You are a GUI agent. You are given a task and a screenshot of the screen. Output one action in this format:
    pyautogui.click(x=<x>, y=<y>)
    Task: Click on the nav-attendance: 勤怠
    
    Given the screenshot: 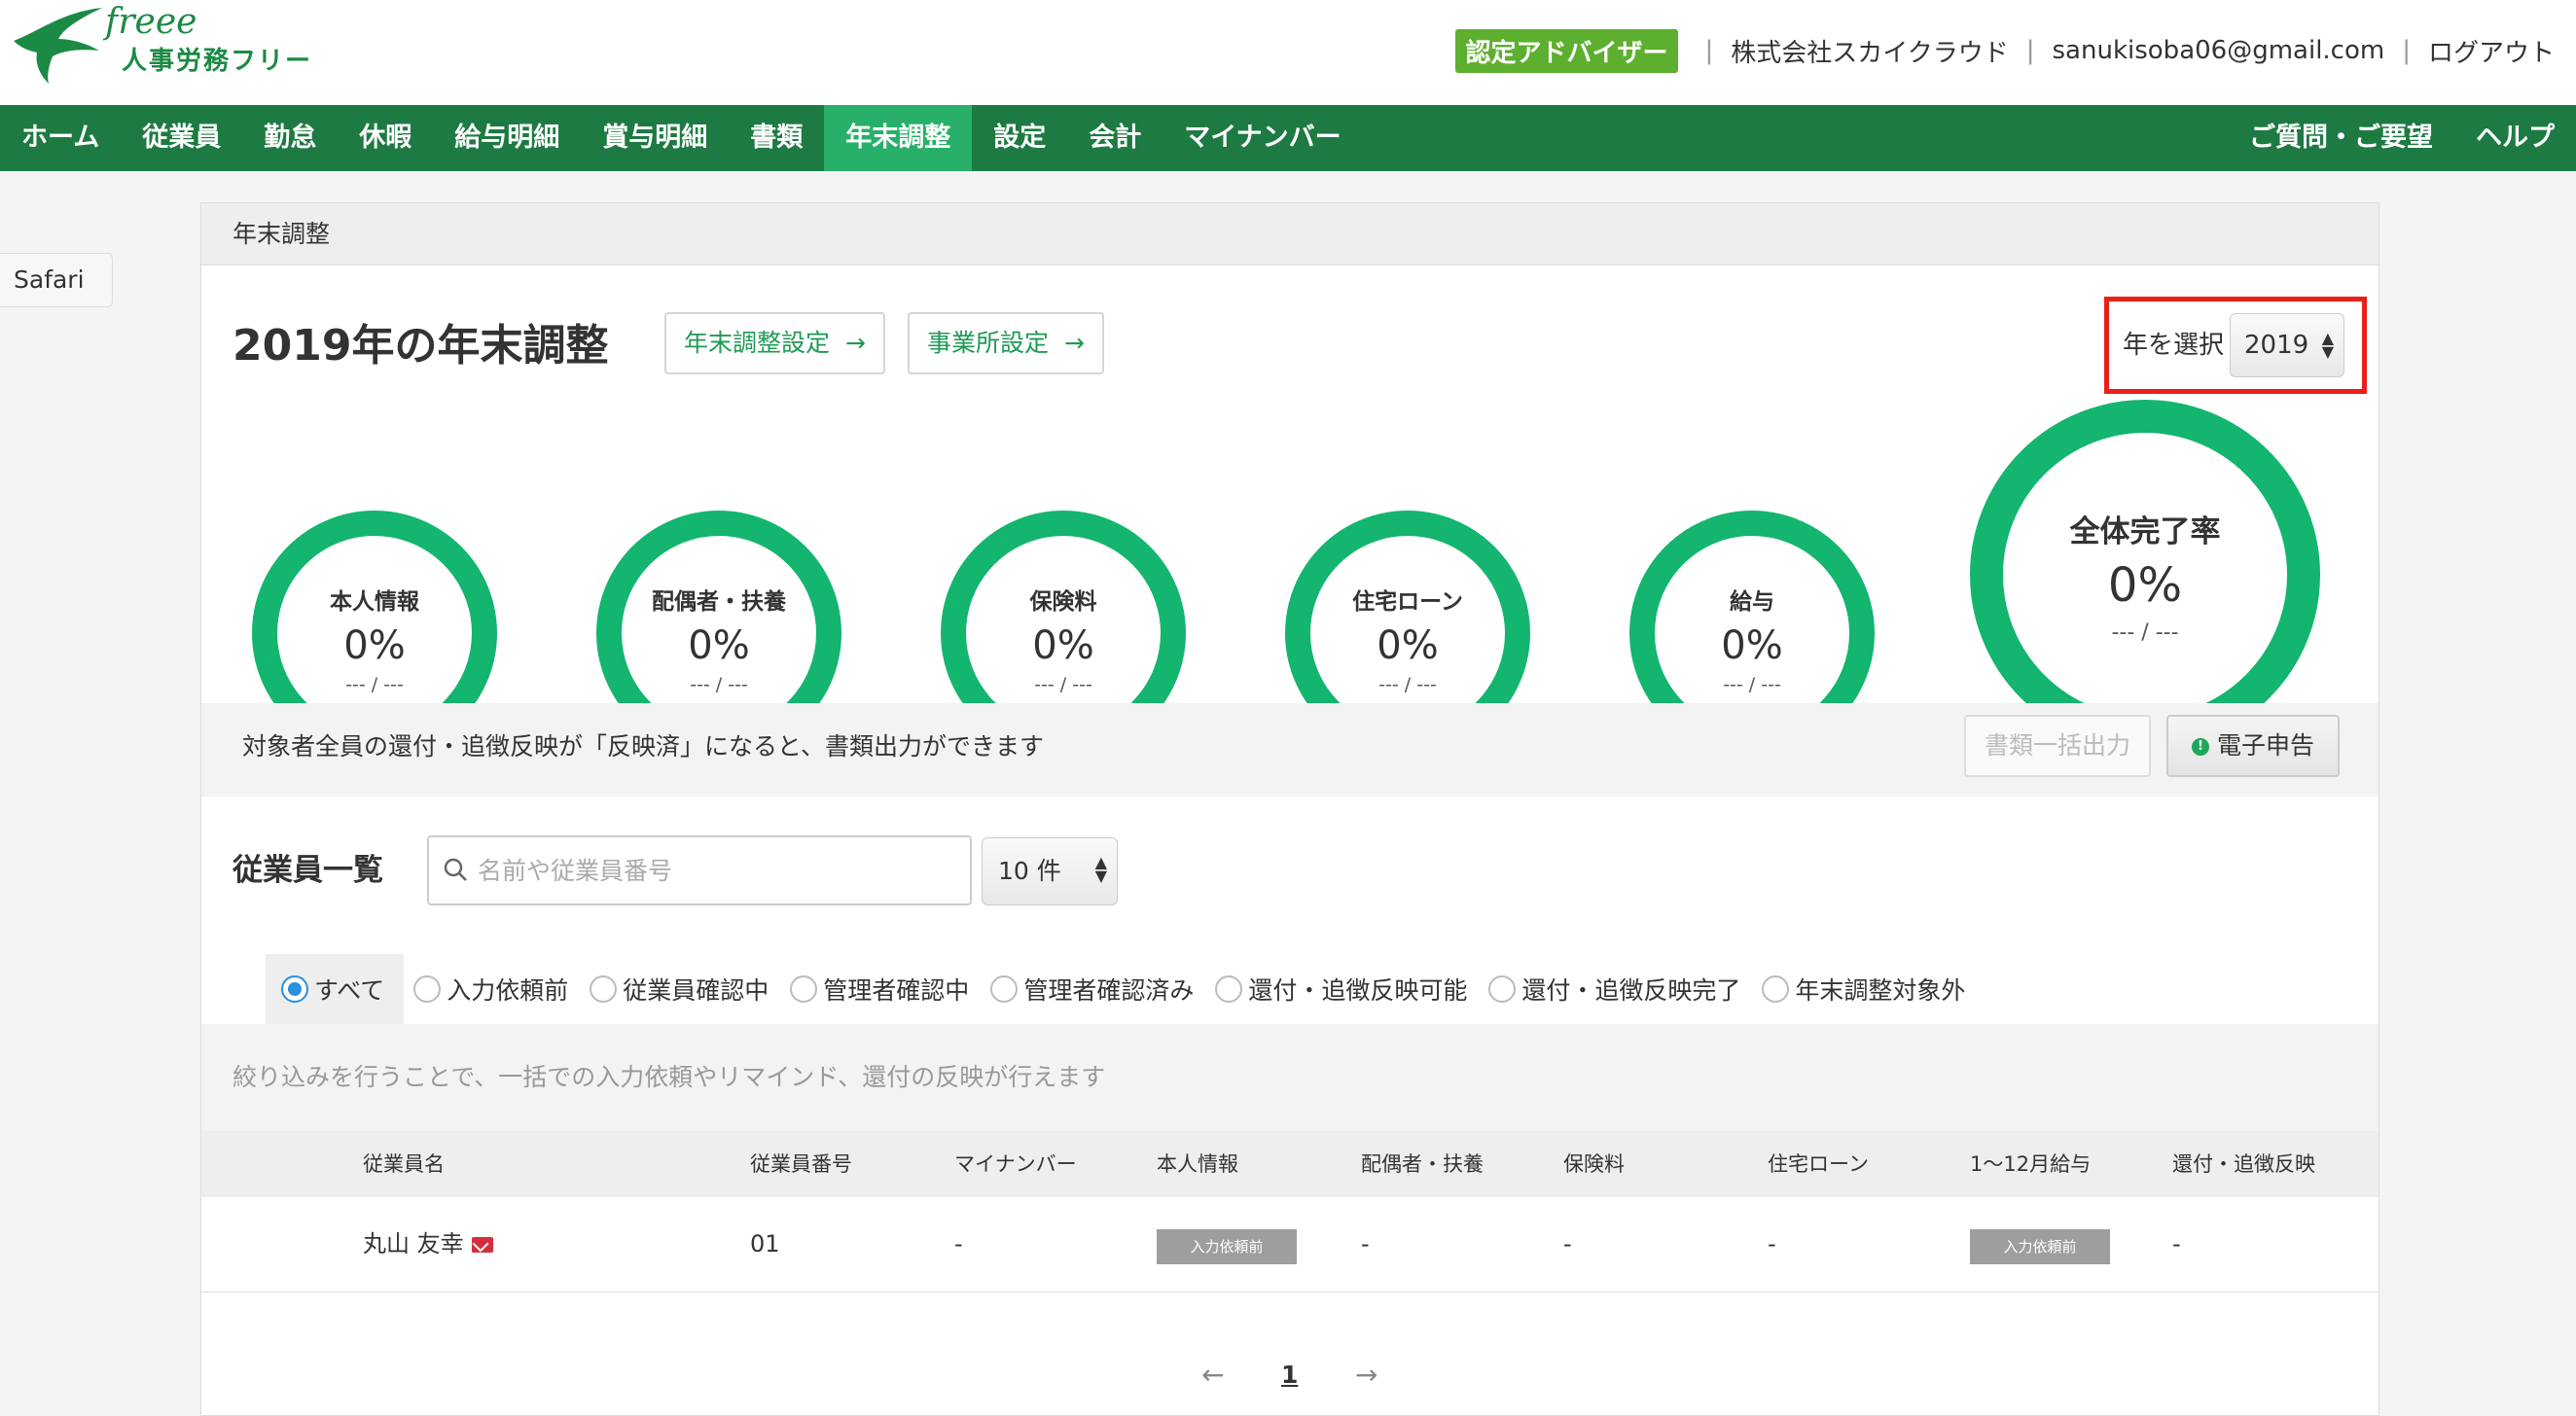 What is the action you would take?
    pyautogui.click(x=290, y=138)
    